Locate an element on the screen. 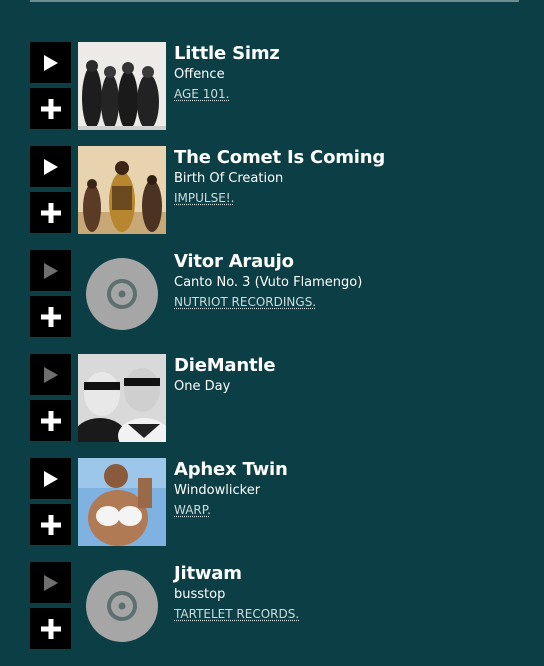 This screenshot has height=666, width=544. track-title: One Day is located at coordinates (202, 386).